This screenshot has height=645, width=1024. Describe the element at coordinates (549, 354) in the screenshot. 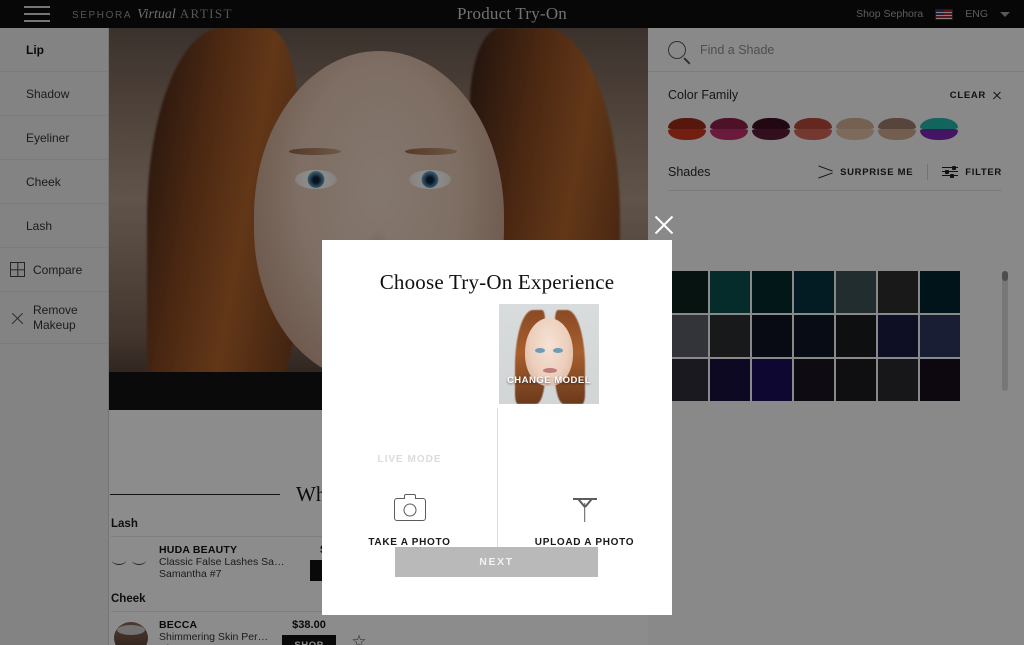

I see `change-model-thumbnail: CHANGE MODEL` at that location.